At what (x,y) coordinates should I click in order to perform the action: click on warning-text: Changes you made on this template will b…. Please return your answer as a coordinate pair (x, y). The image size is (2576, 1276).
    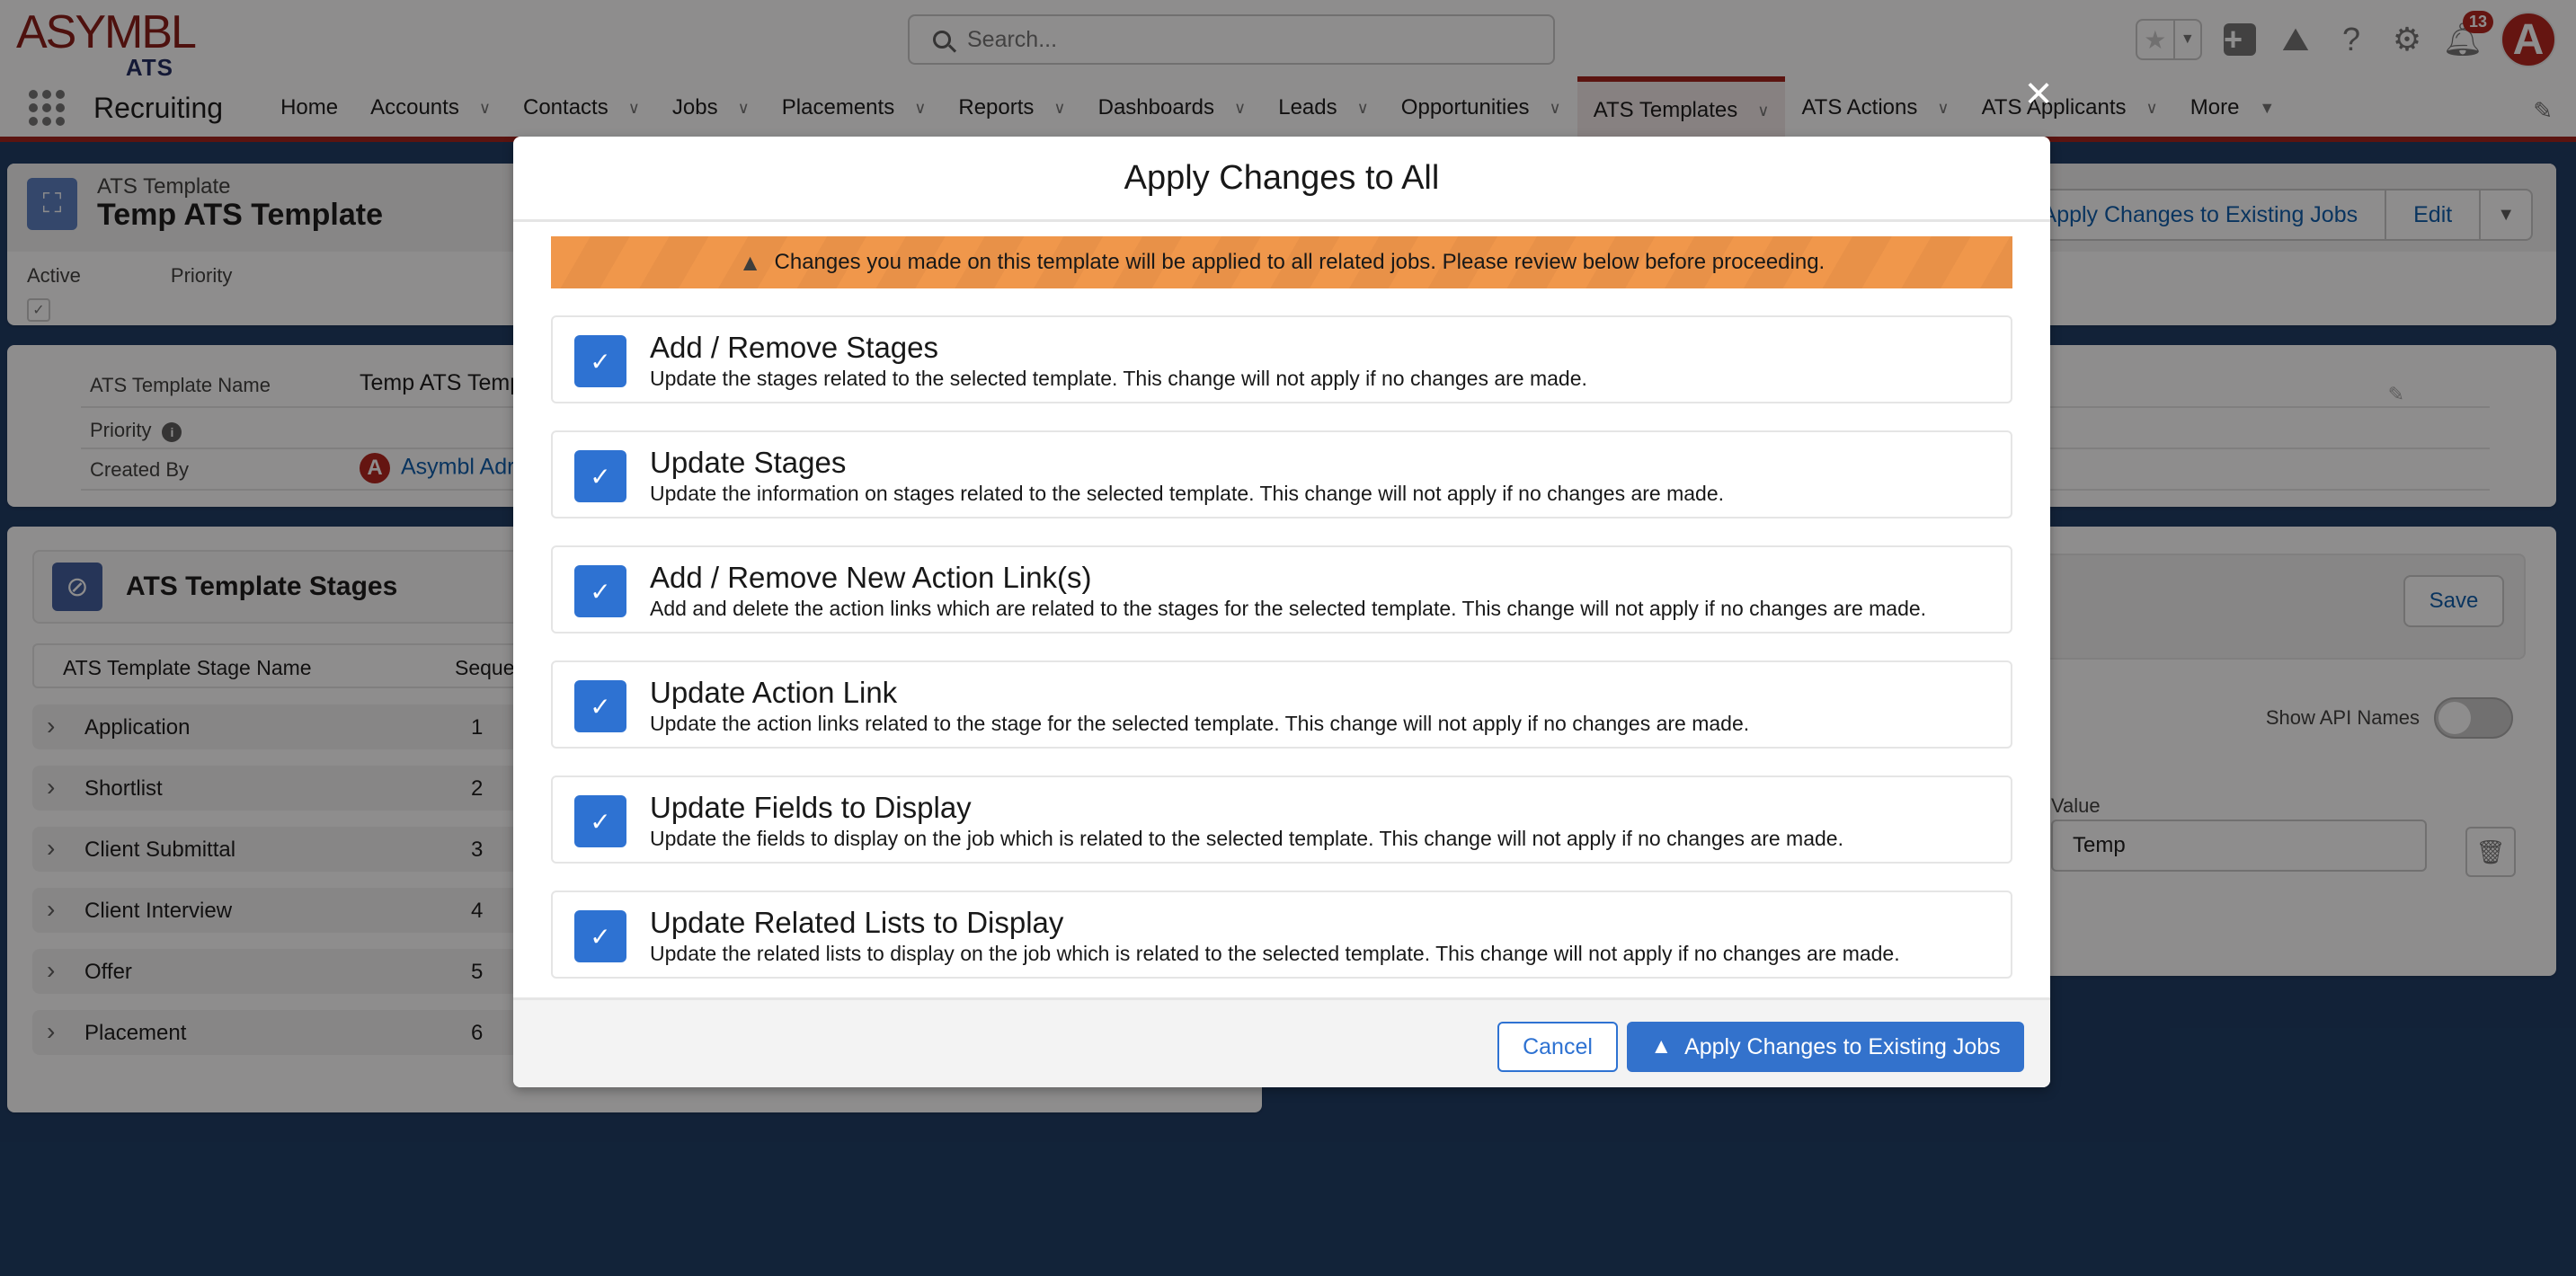
    Looking at the image, I should click on (1299, 262).